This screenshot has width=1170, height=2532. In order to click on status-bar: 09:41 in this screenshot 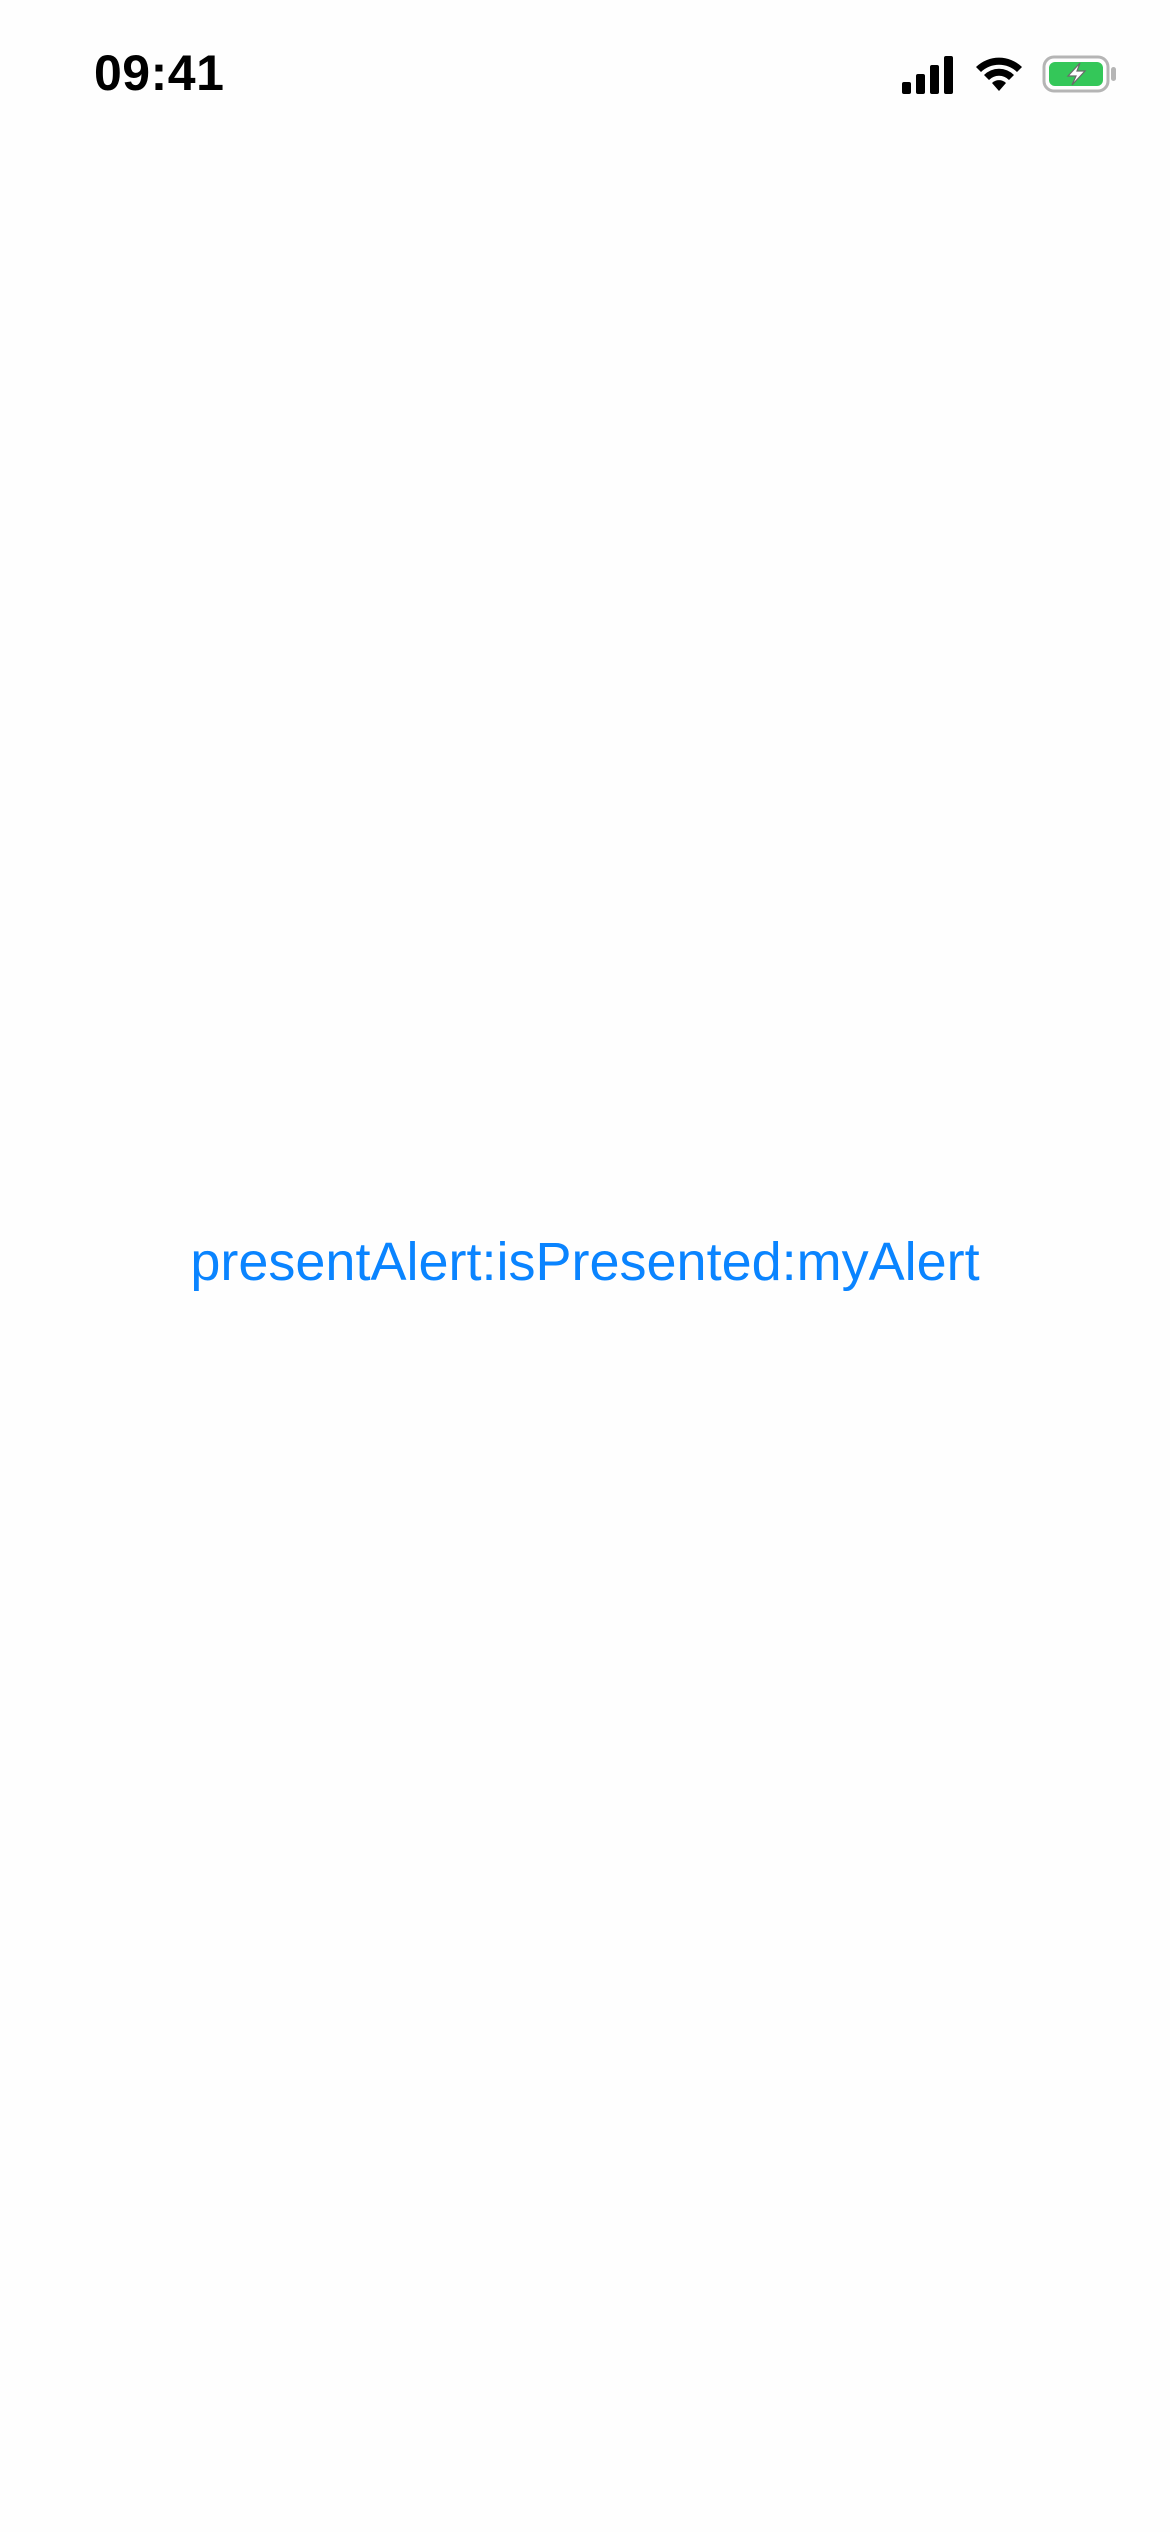, I will do `click(585, 75)`.